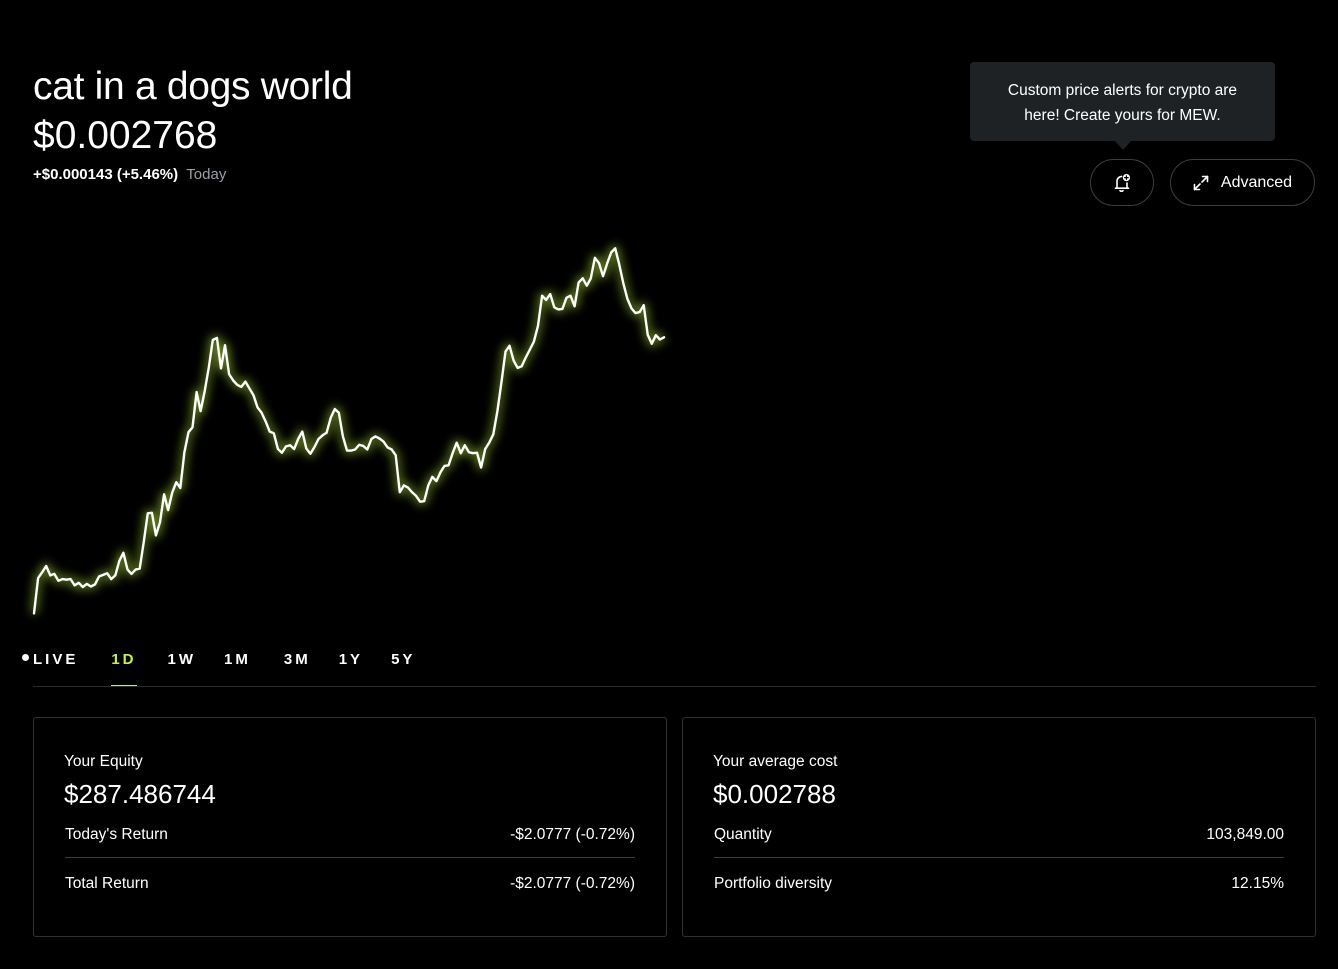 The image size is (1338, 969). I want to click on todays-return-row: Today's Return -$2.0777 (-0.72%), so click(350, 835).